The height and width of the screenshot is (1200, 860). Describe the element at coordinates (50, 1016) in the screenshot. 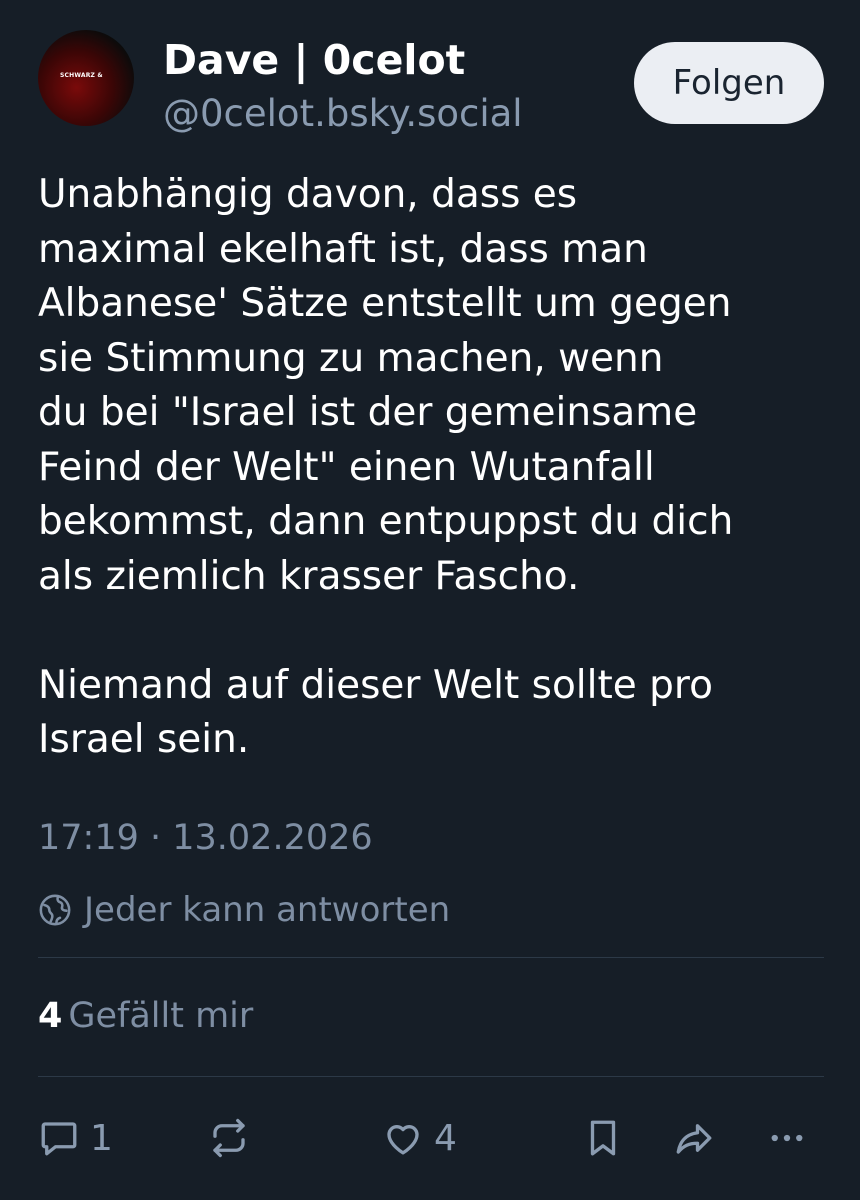

I see `likes-count: 4` at that location.